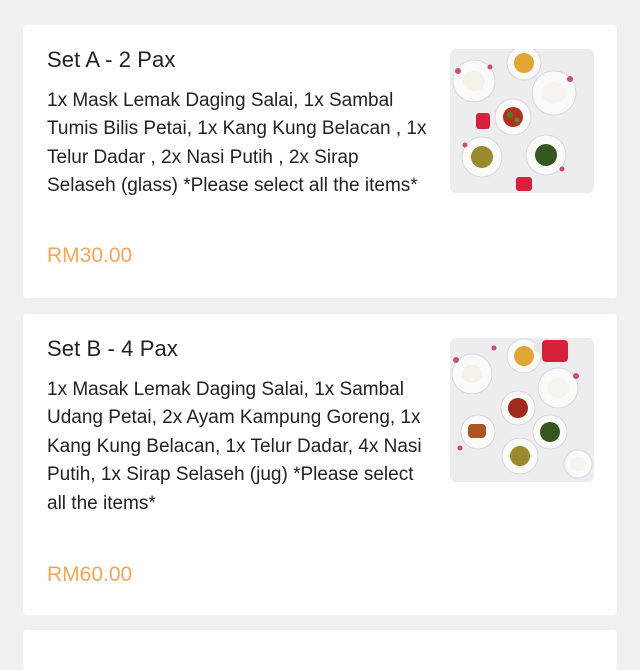 The image size is (640, 670). What do you see at coordinates (111, 59) in the screenshot?
I see `menu-item-title: Set A - 2 Pax` at bounding box center [111, 59].